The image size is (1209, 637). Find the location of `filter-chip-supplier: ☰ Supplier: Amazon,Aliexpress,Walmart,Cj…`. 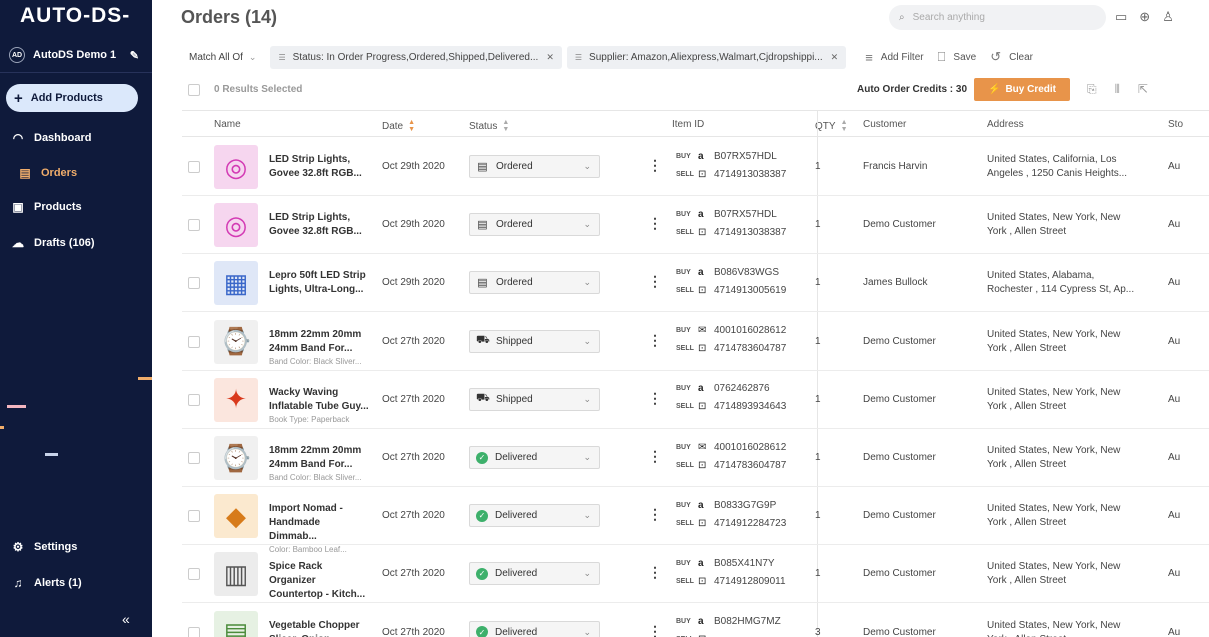

filter-chip-supplier: ☰ Supplier: Amazon,Aliexpress,Walmart,Cj… is located at coordinates (706, 57).